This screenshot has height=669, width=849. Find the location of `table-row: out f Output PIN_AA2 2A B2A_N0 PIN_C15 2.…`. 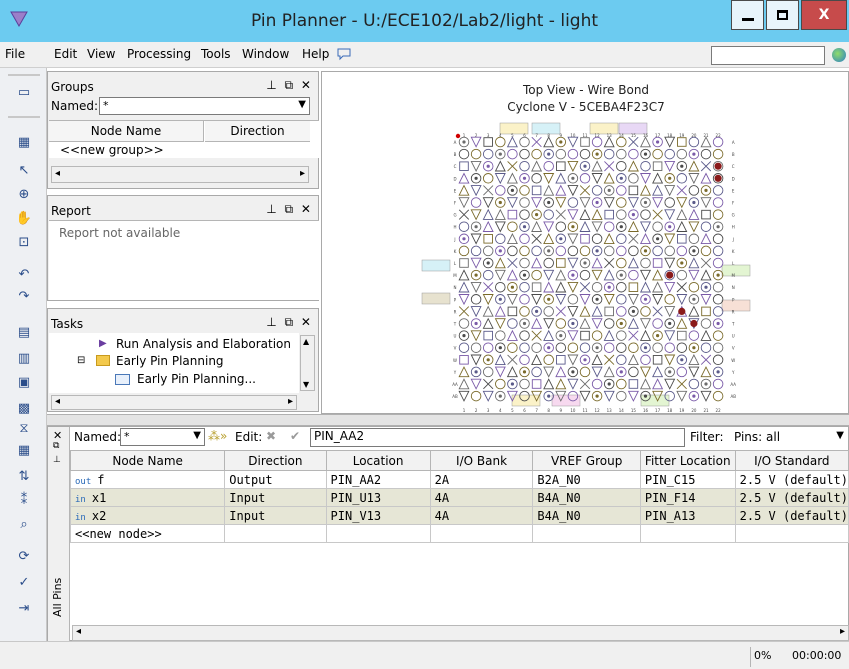

table-row: out f Output PIN_AA2 2A B2A_N0 PIN_C15 2.… is located at coordinates (459, 479).